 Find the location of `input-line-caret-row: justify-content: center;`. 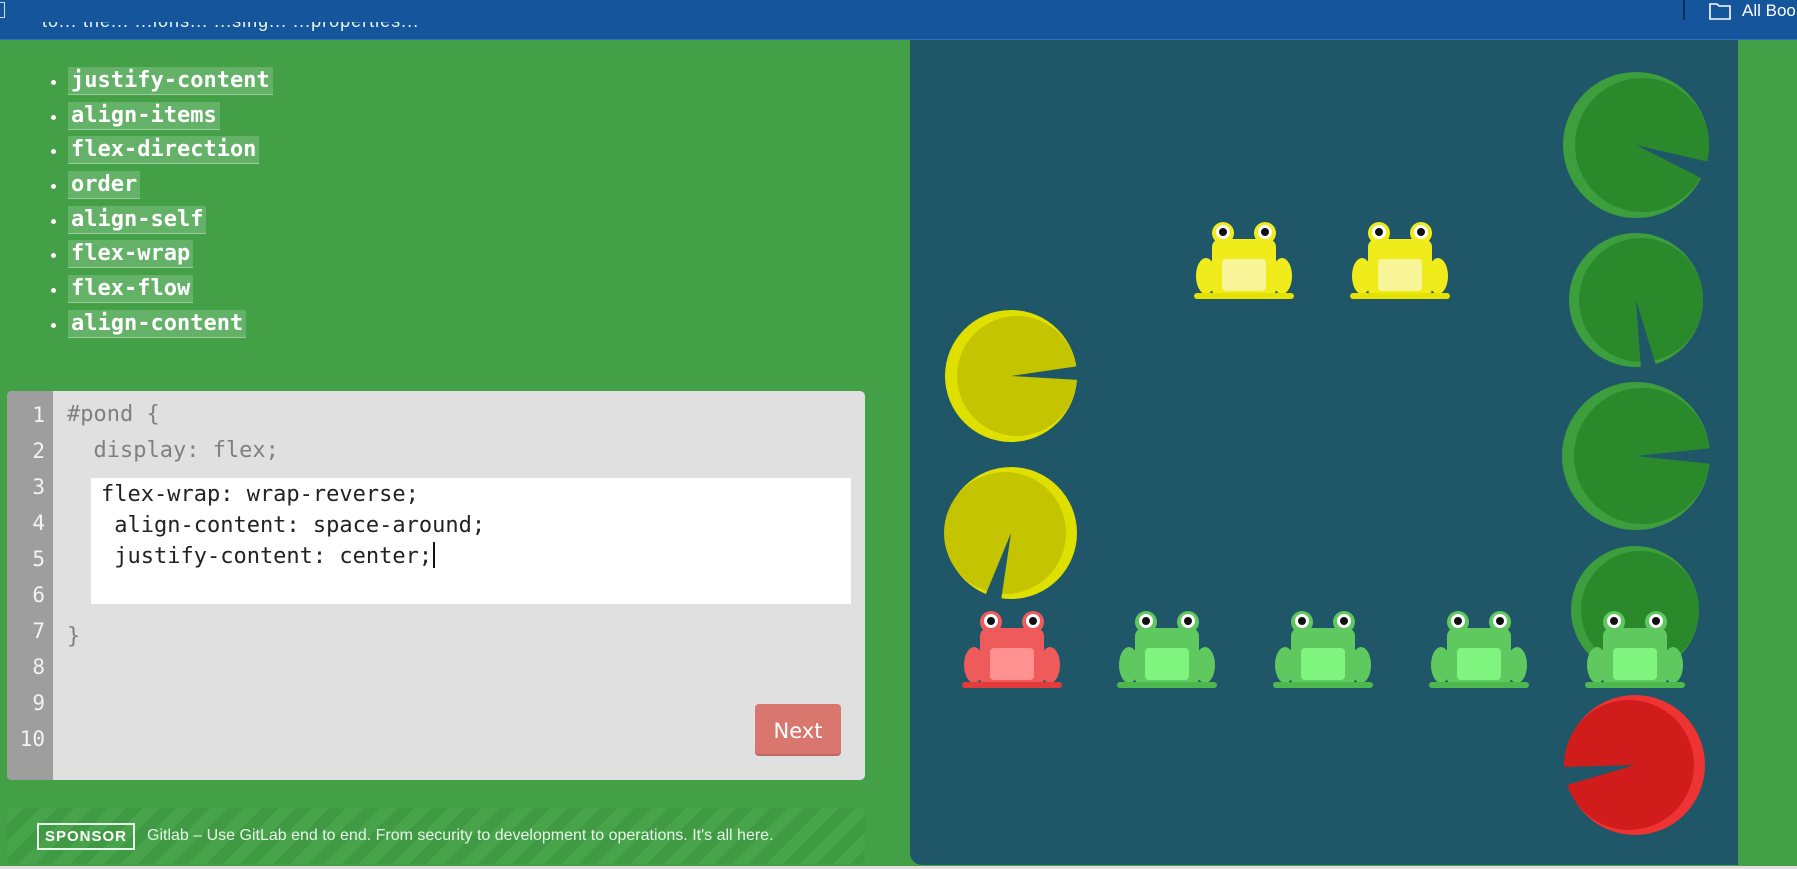

input-line-caret-row: justify-content: center; is located at coordinates (268, 557).